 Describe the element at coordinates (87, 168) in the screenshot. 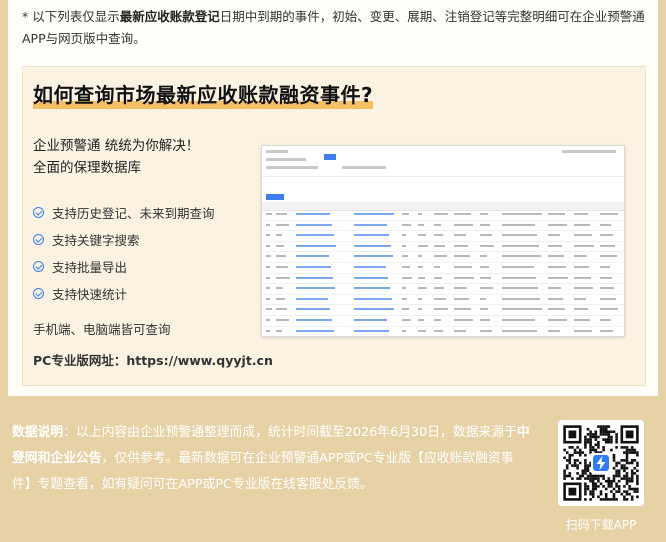

I see `slogan-line-2: 全面的保理数据库` at that location.